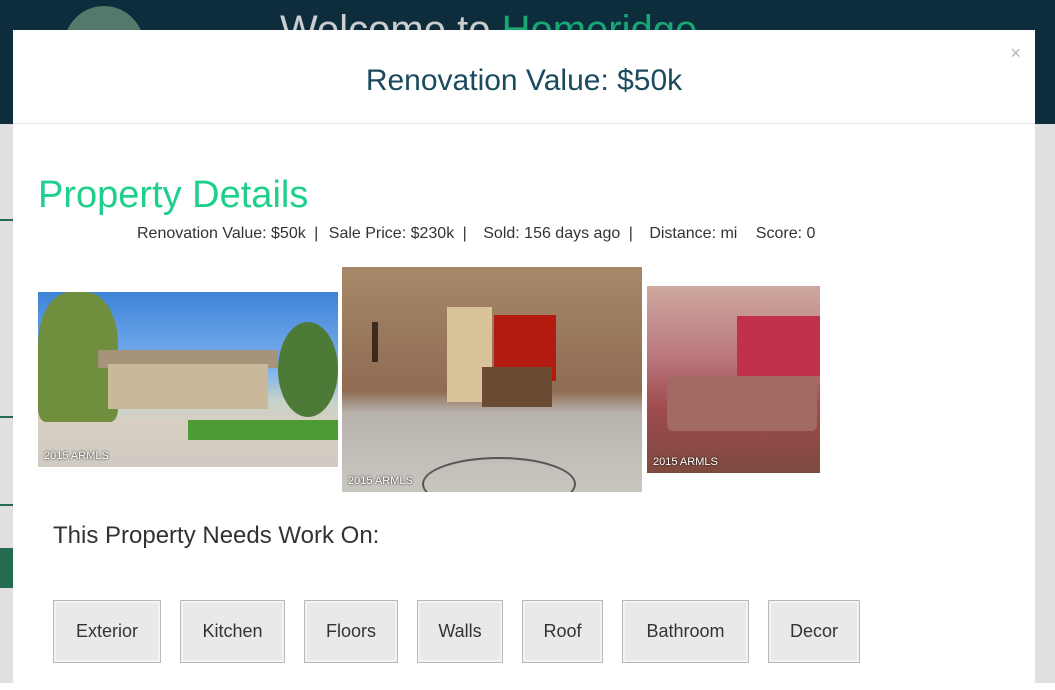 The width and height of the screenshot is (1055, 690). Describe the element at coordinates (460, 631) in the screenshot. I see `needs-work-walls-button: Walls` at that location.